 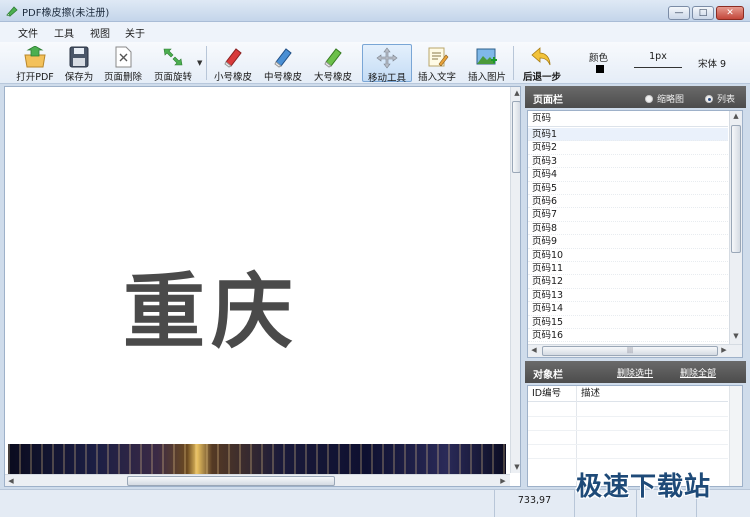 What do you see at coordinates (79, 77) in the screenshot?
I see `save-as-label: 保存为` at bounding box center [79, 77].